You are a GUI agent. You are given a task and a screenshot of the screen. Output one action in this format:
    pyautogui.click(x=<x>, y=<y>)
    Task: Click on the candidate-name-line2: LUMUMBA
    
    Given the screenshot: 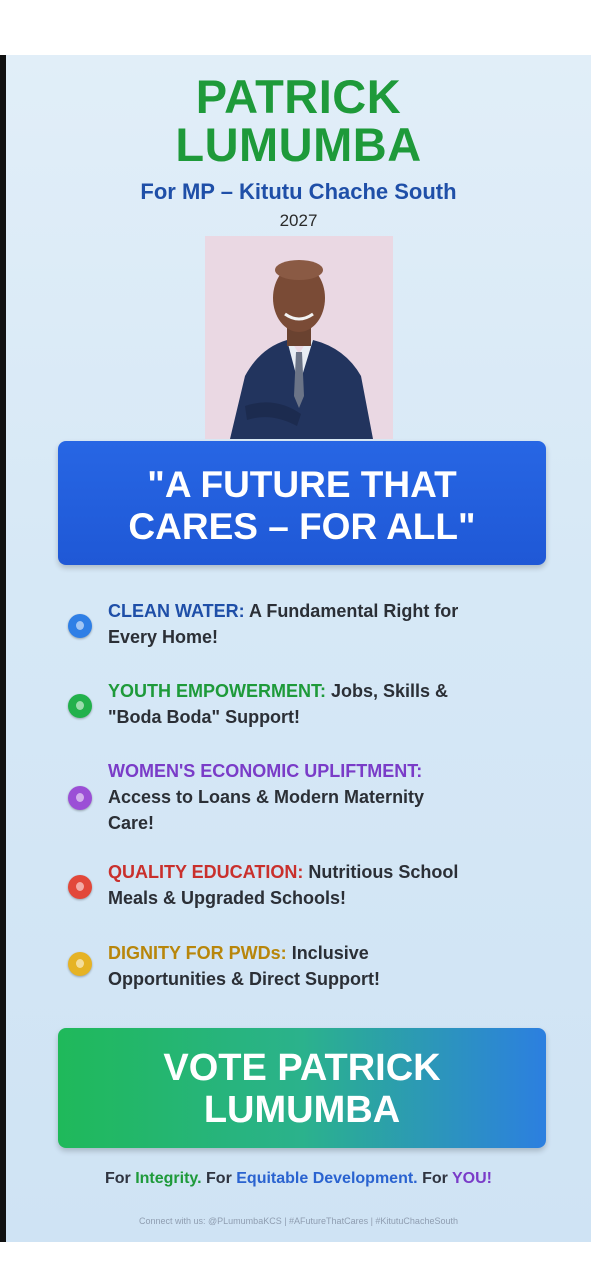 What is the action you would take?
    pyautogui.click(x=298, y=144)
    